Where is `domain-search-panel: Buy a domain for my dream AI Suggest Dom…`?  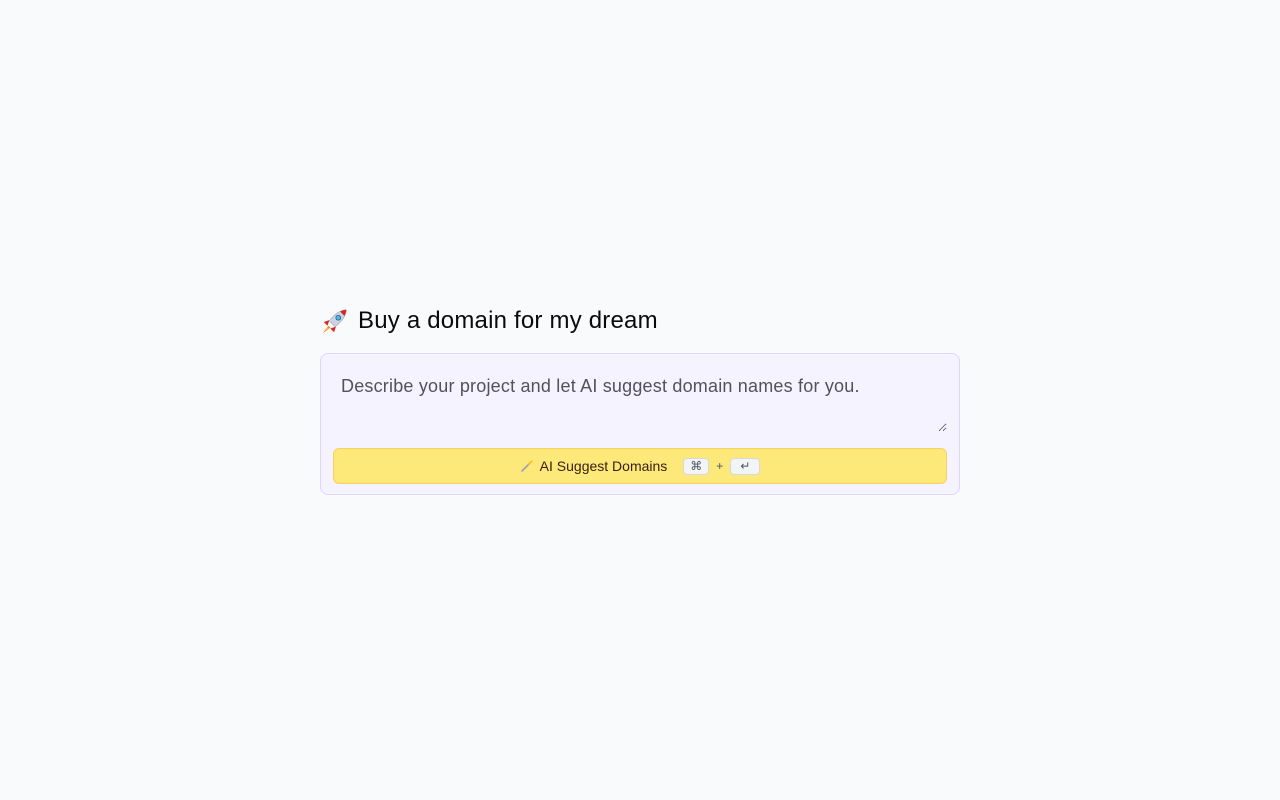
domain-search-panel: Buy a domain for my dream AI Suggest Dom… is located at coordinates (640, 400).